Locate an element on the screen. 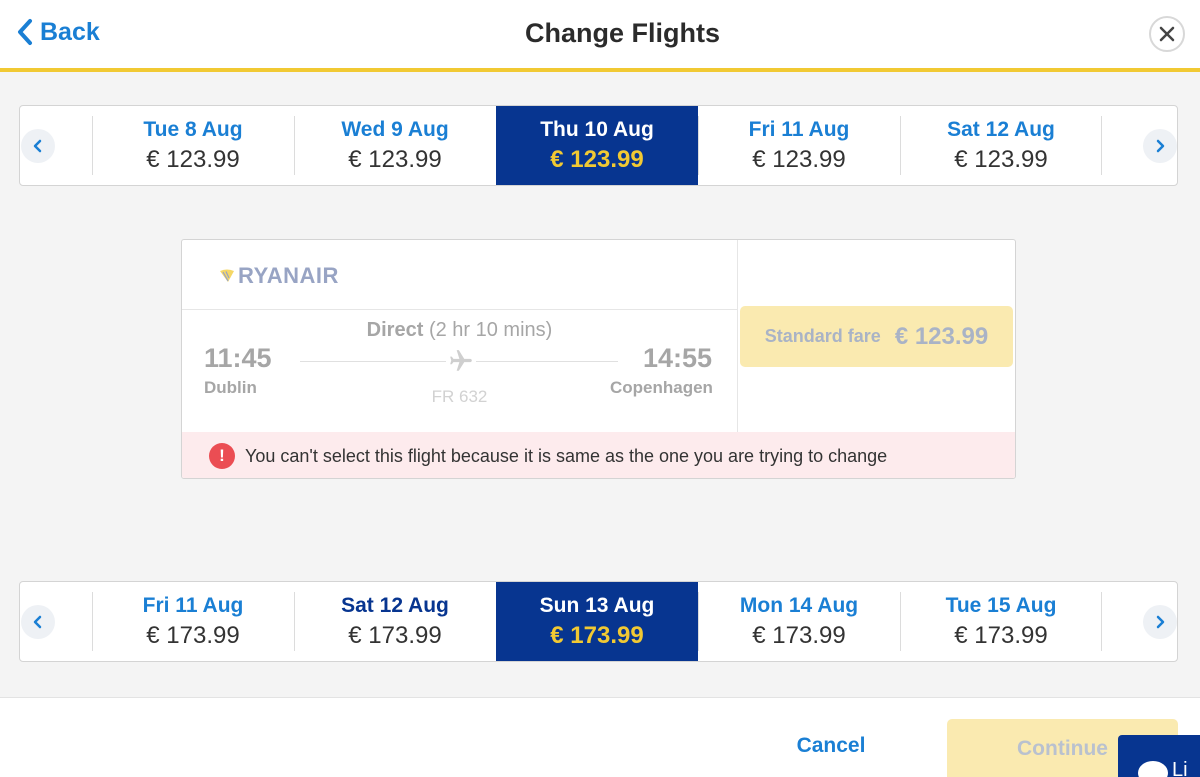 The width and height of the screenshot is (1200, 777). fare-column: Standard fare € 123.99 is located at coordinates (876, 336).